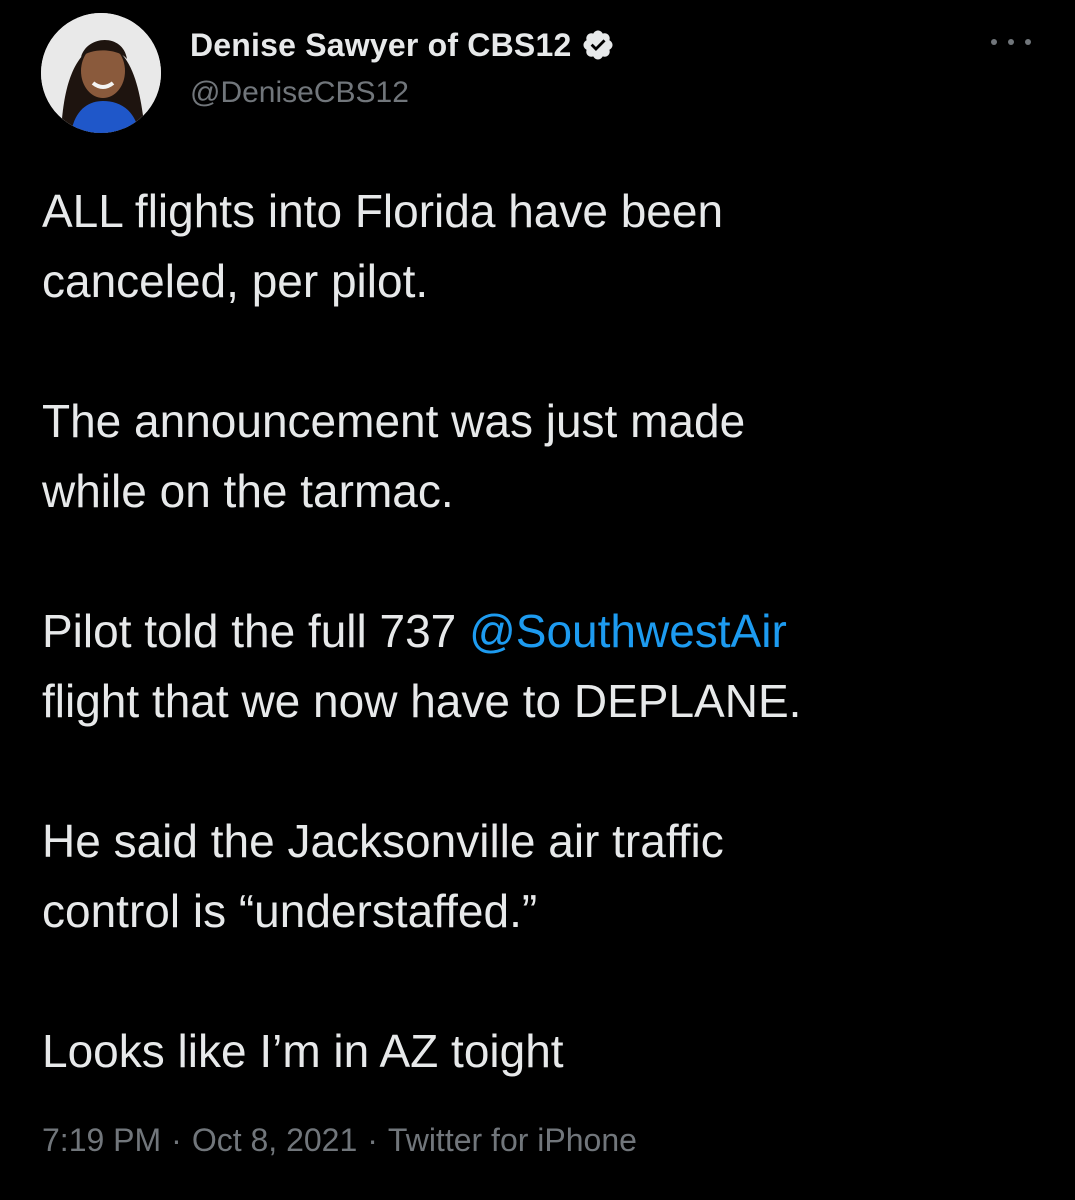  Describe the element at coordinates (380, 45) in the screenshot. I see `author-display-name: Denise Sawyer of CBS12` at that location.